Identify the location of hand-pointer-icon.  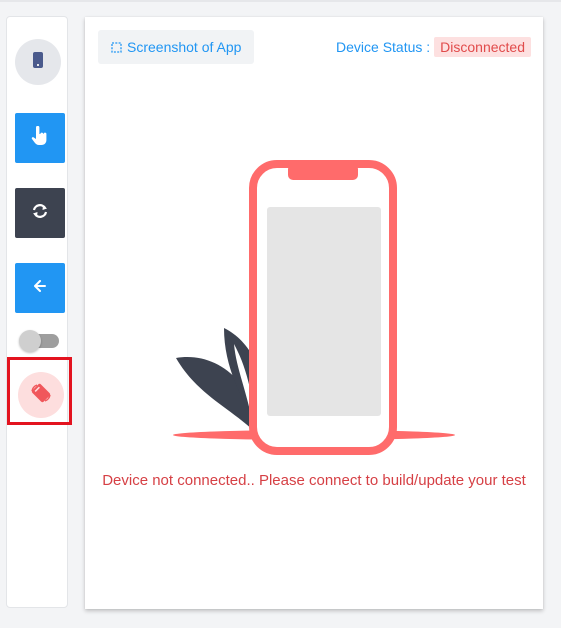
(40, 138).